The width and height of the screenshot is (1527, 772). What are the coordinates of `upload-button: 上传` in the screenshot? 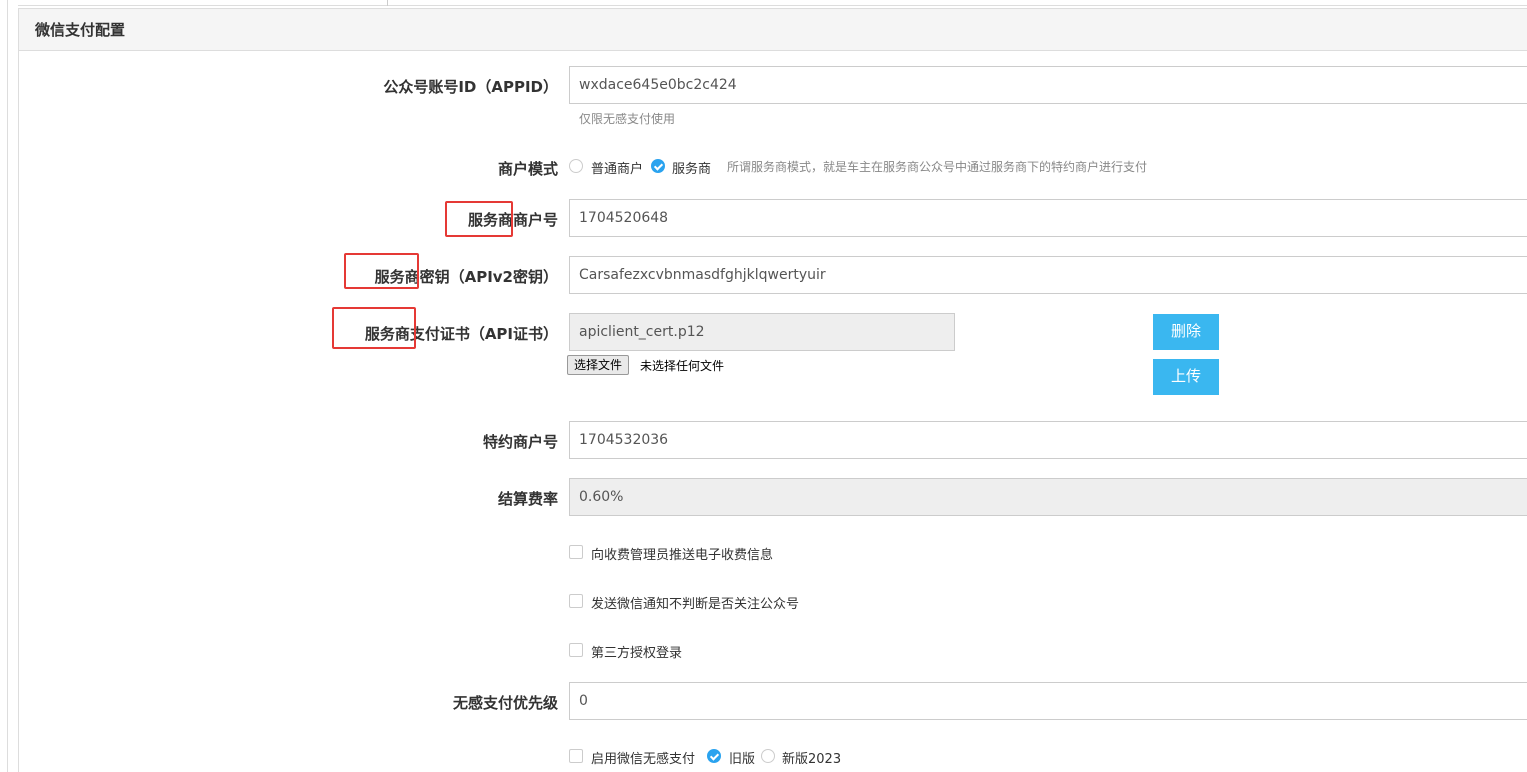 It's located at (1186, 377).